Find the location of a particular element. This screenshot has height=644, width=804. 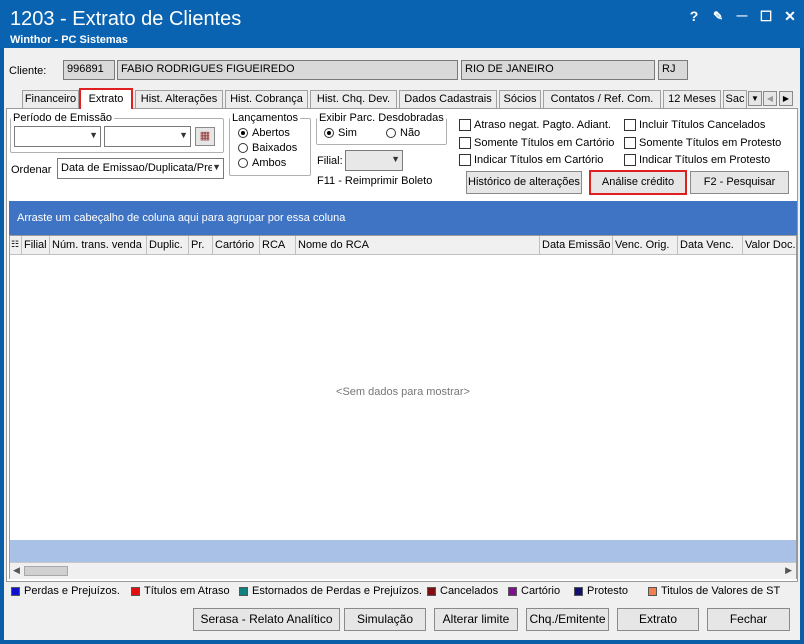

radio-baixados: Baixados is located at coordinates (267, 148).